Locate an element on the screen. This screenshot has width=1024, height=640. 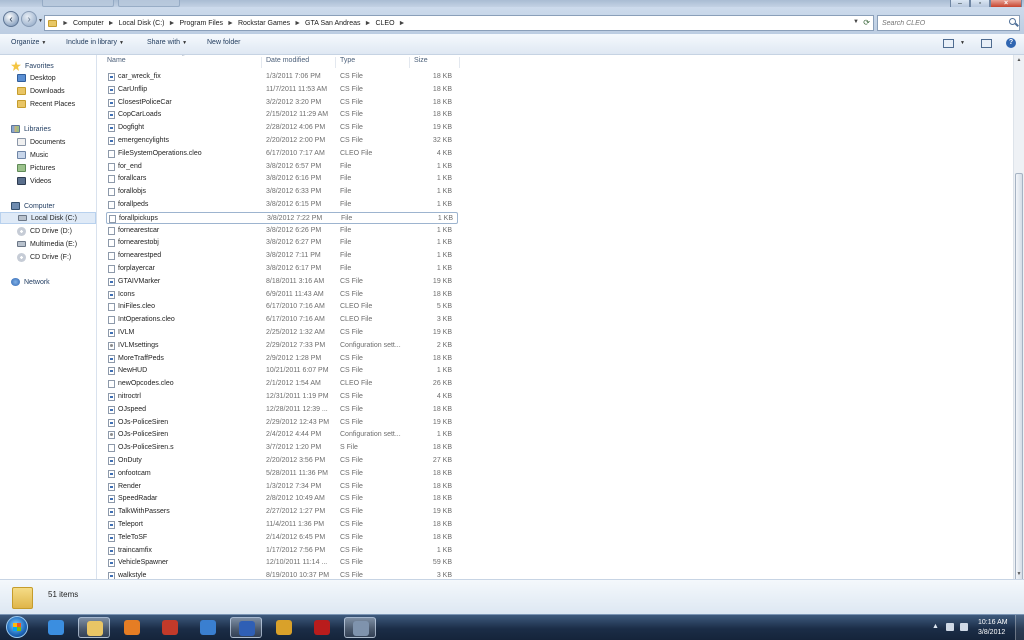
file-row: for_end 3/8/2012 6:57 PM File 1 KB is located at coordinates (282, 167).